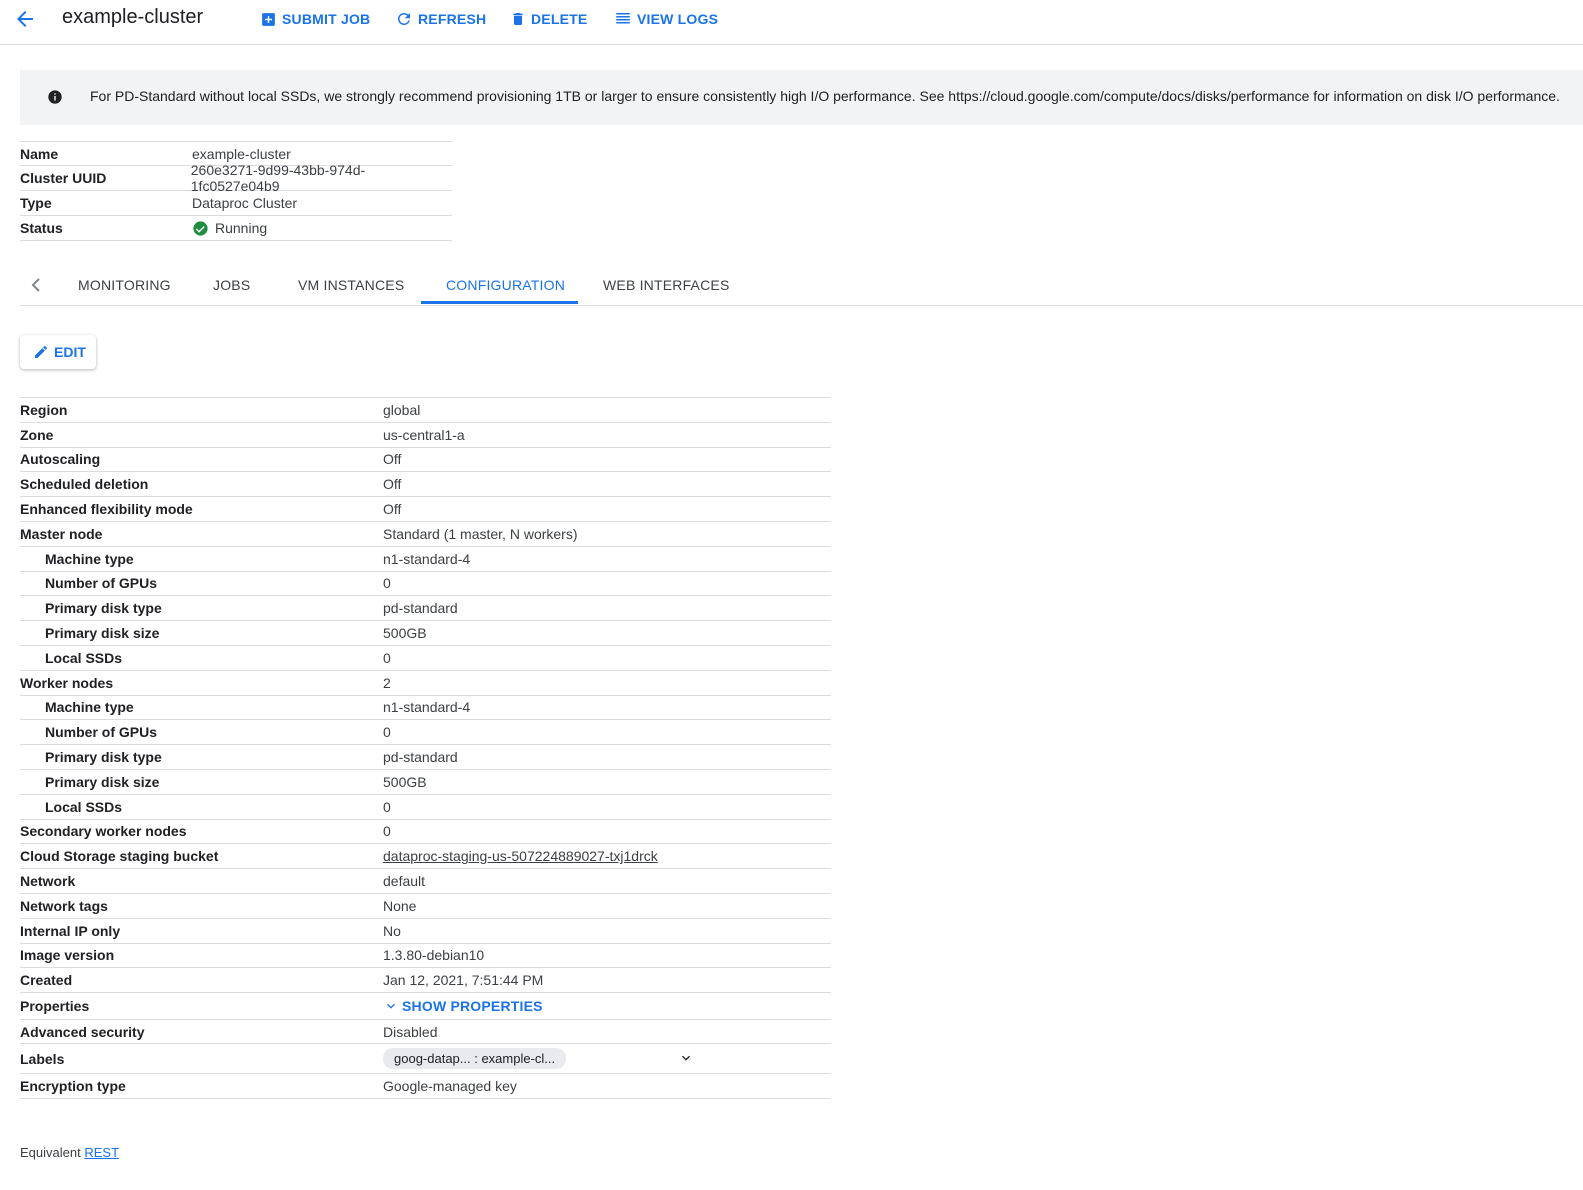 This screenshot has width=1583, height=1190. What do you see at coordinates (241, 228) in the screenshot?
I see `status-text: Running` at bounding box center [241, 228].